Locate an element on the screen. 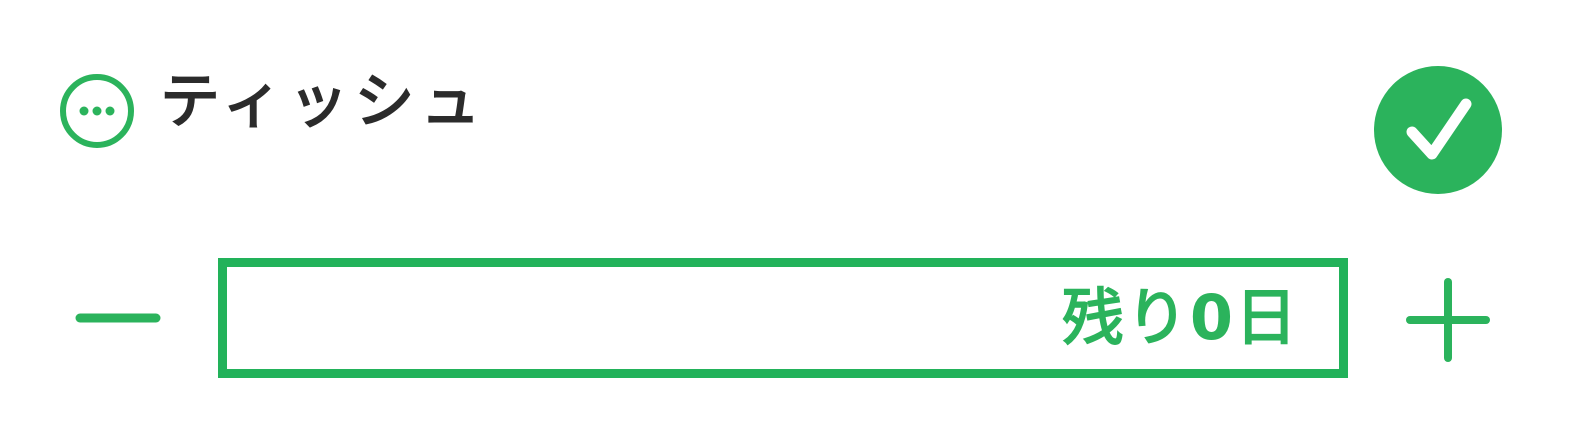 The height and width of the screenshot is (440, 1576). minus-icon is located at coordinates (118, 318).